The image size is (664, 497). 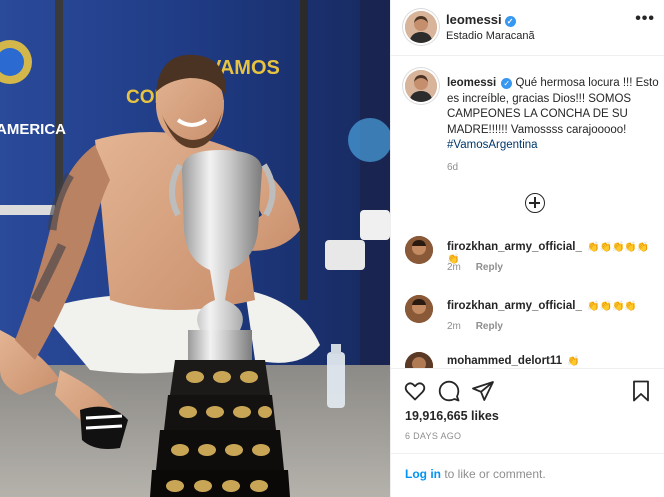 What do you see at coordinates (573, 361) in the screenshot?
I see `comment-emojis: 👏` at bounding box center [573, 361].